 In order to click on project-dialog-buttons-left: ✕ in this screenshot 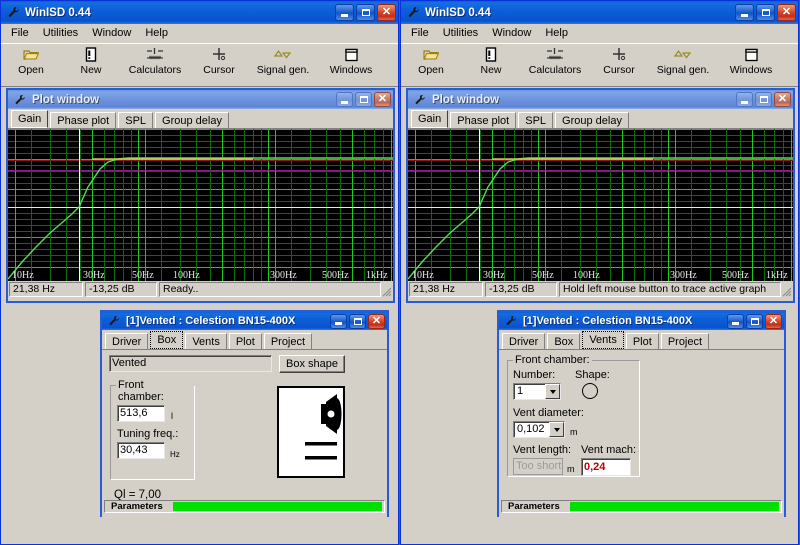, I will do `click(357, 321)`.